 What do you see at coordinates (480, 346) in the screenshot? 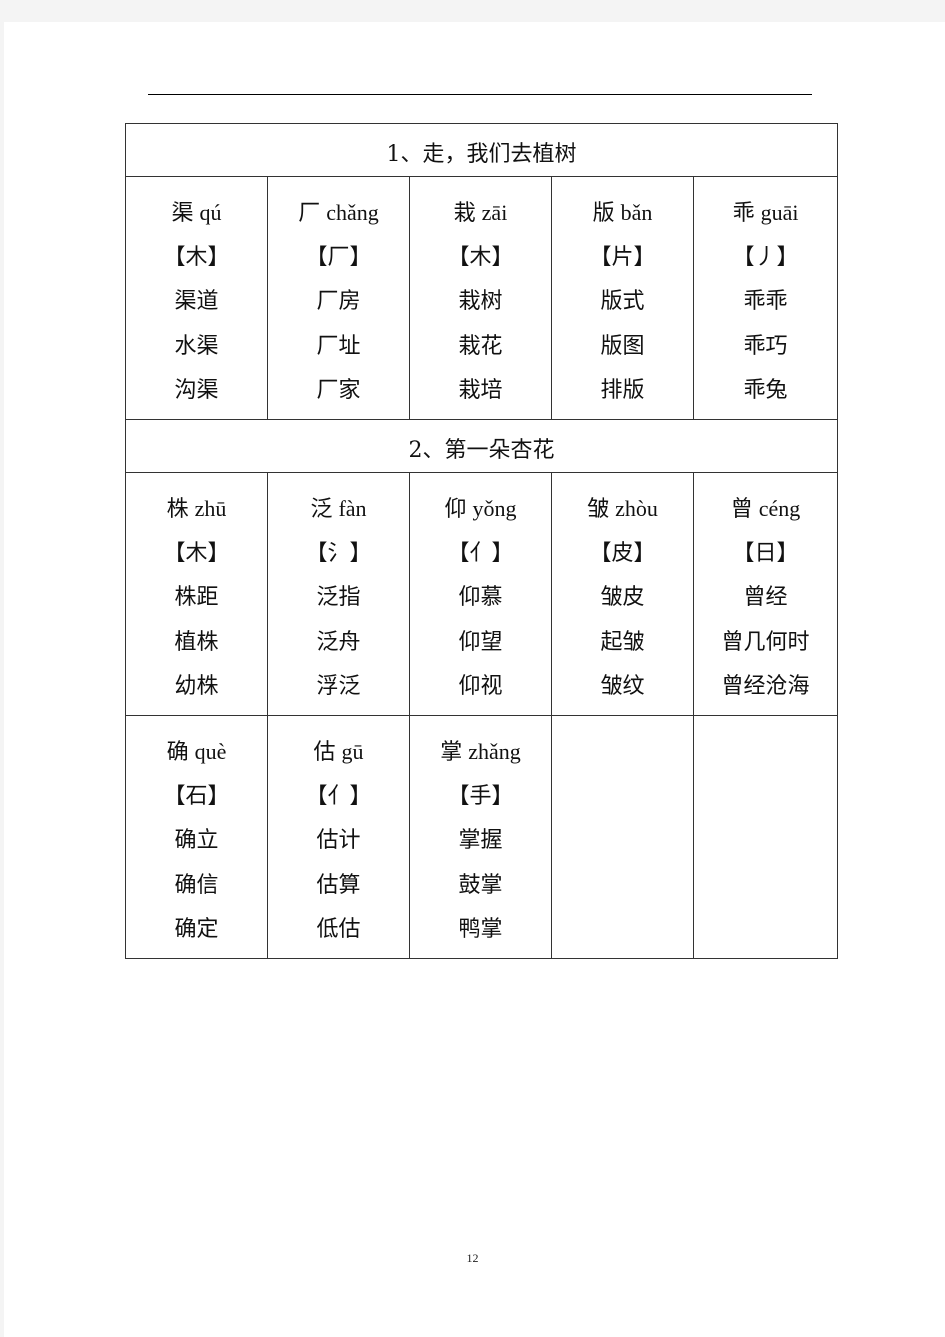
I see `example-word: 栽花` at bounding box center [480, 346].